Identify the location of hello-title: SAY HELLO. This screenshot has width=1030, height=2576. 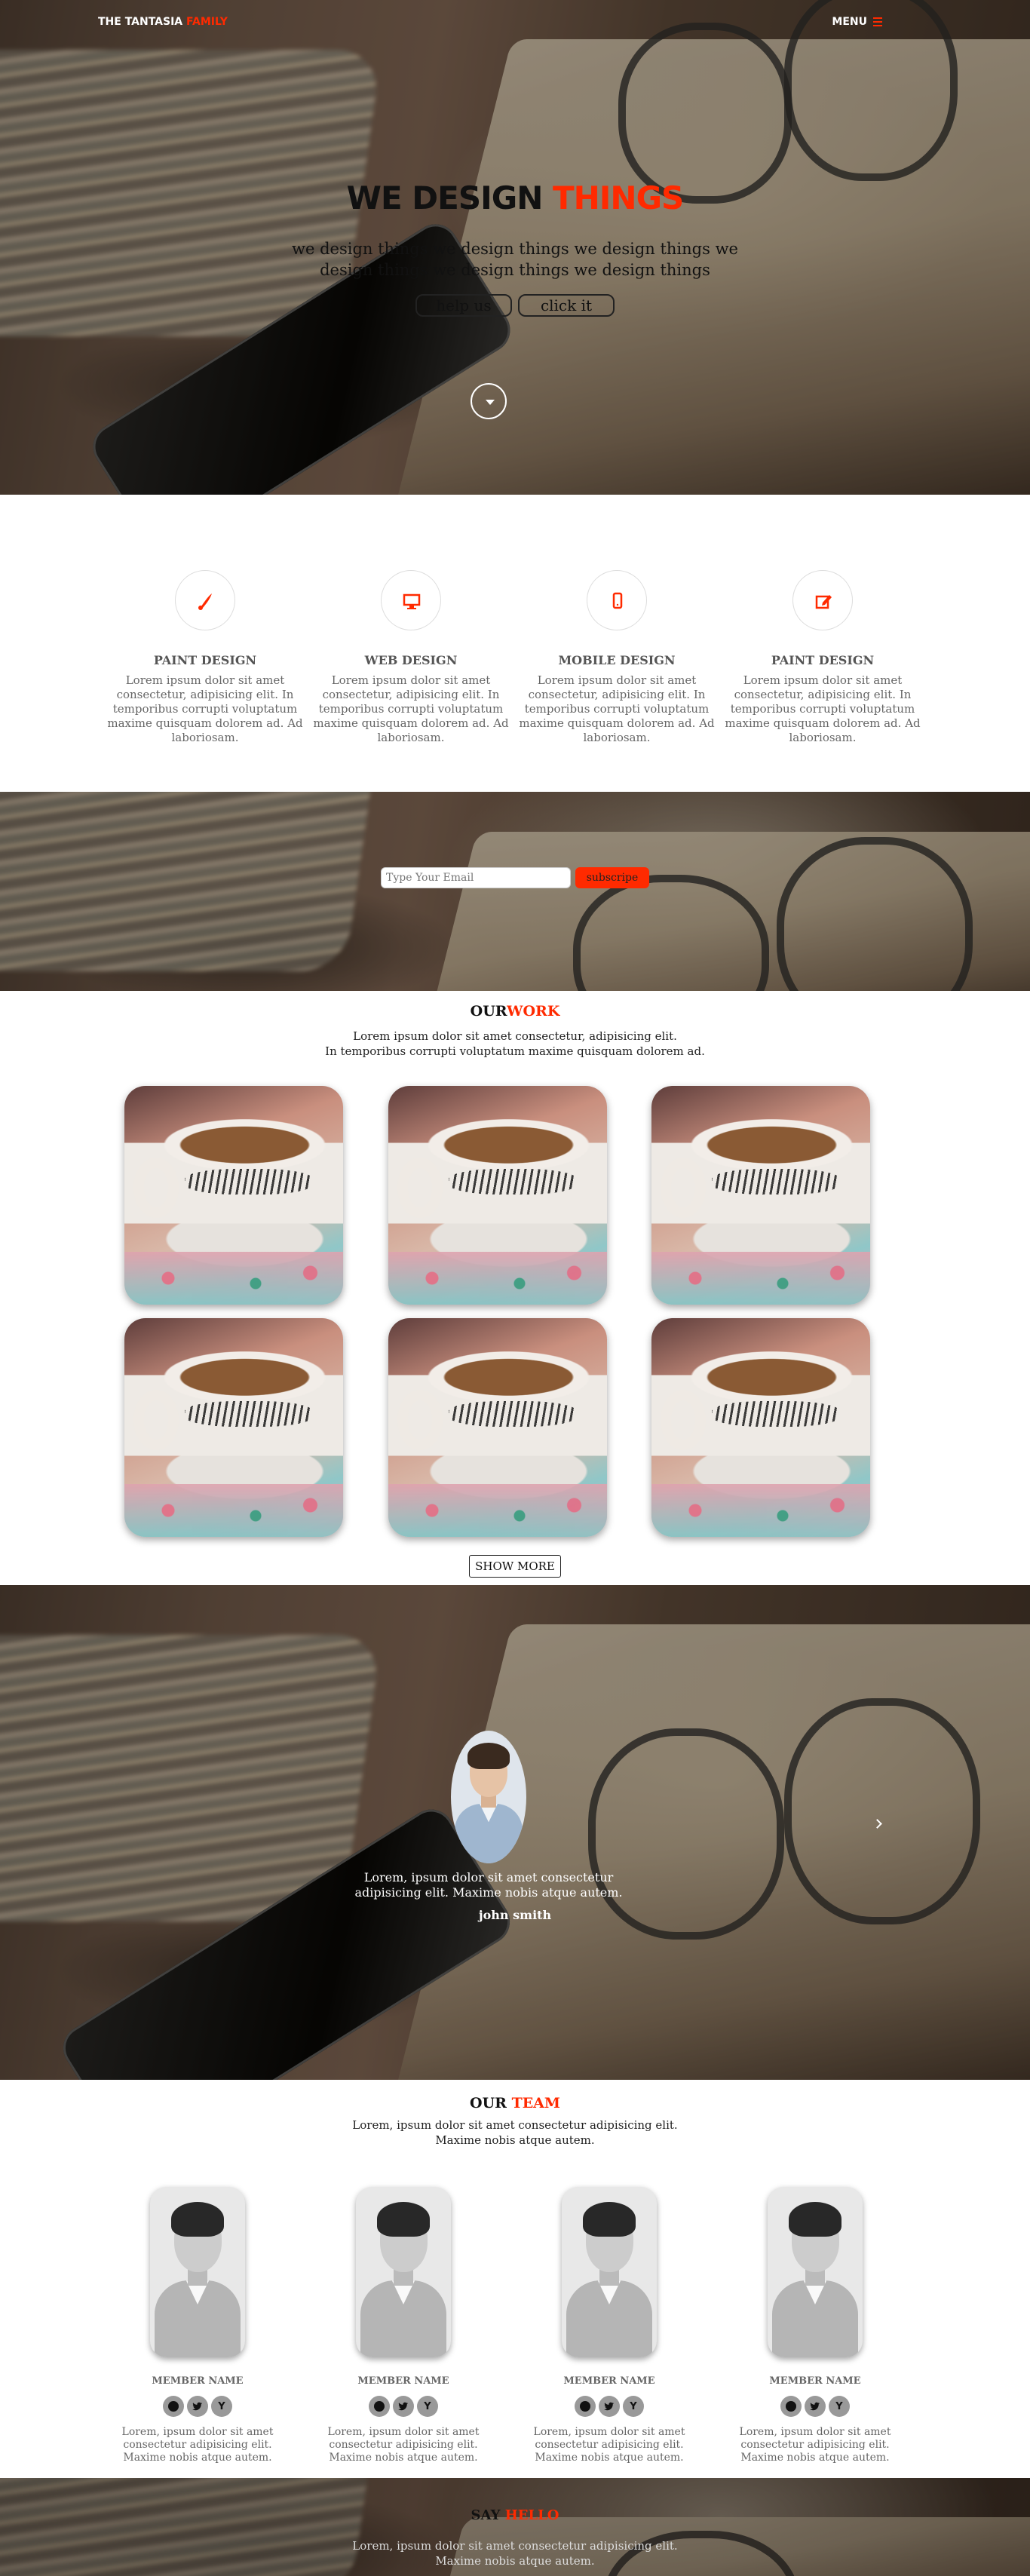
(515, 2515).